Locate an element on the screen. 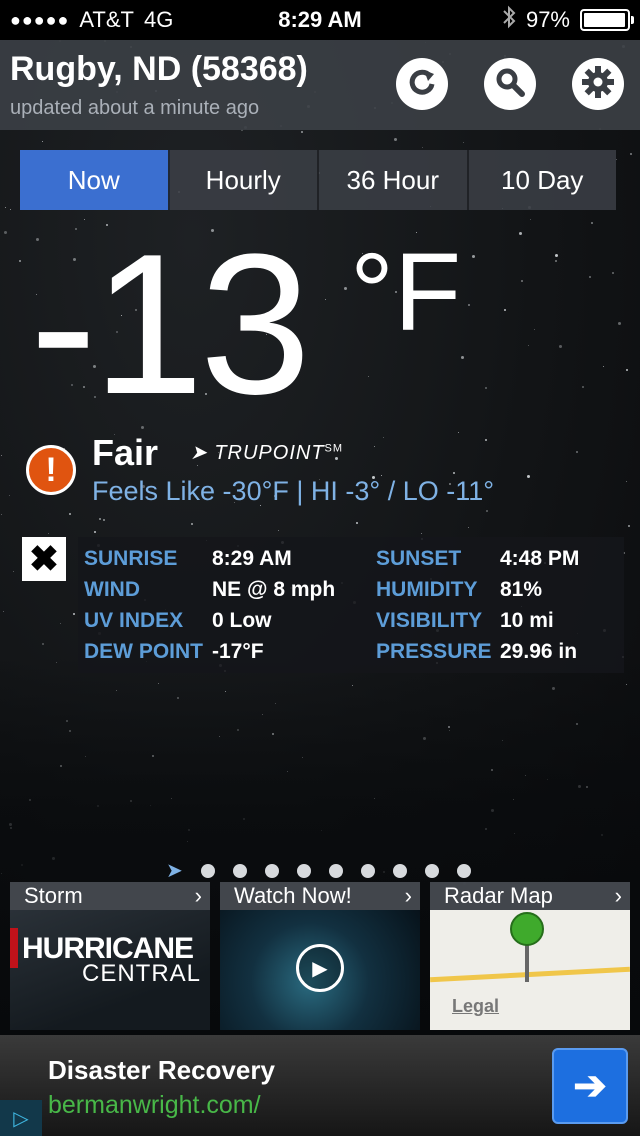 This screenshot has height=1136, width=640. wind-label: WIND is located at coordinates (112, 589).